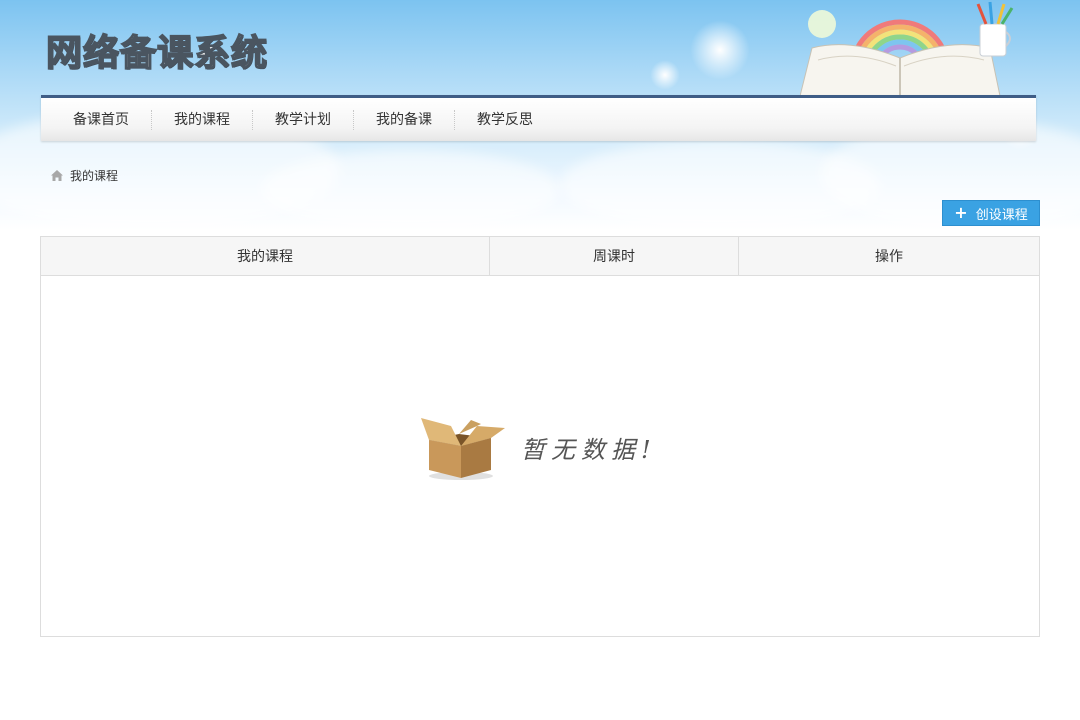 This screenshot has height=720, width=1080. Describe the element at coordinates (614, 256) in the screenshot. I see `column-header-weekly-hours: 周课时` at that location.